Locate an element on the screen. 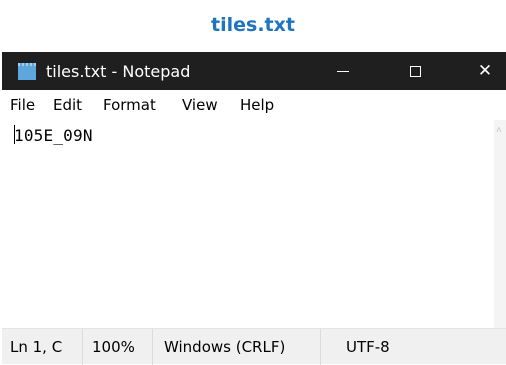 This screenshot has height=365, width=506. caption-title: tiles.txt is located at coordinates (253, 25).